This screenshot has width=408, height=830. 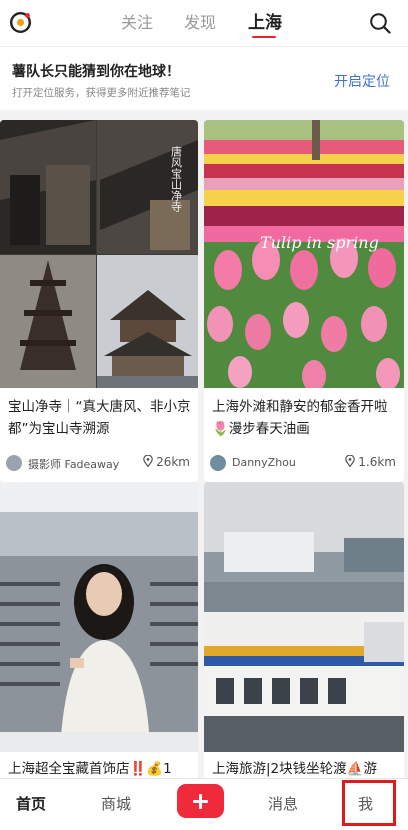 I want to click on note-title: 上海旅游|2块钱坐轮渡⛵游, so click(x=305, y=768).